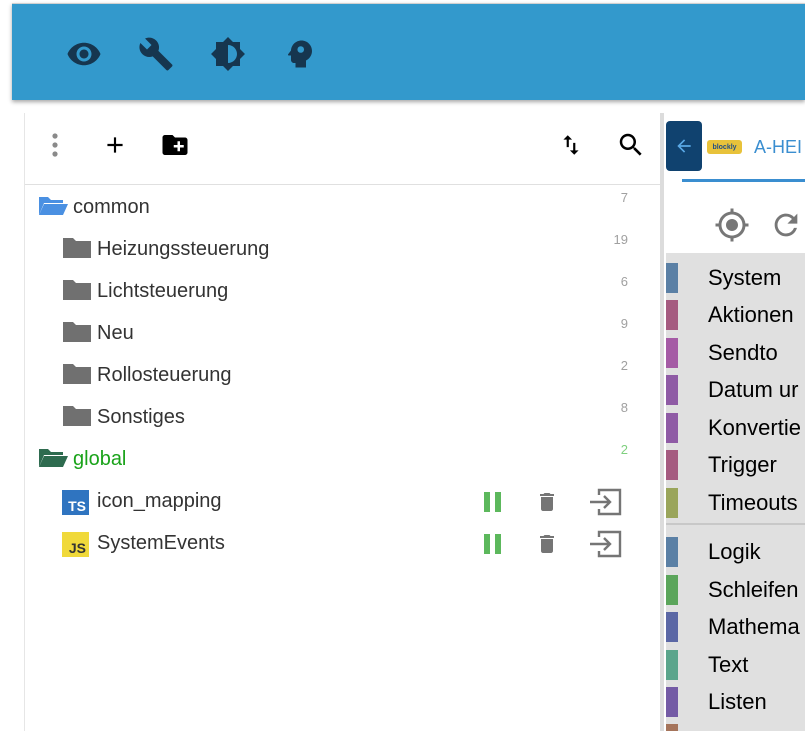 This screenshot has height=731, width=805. What do you see at coordinates (343, 333) in the screenshot?
I see `tree-folder-neu: Neu 9` at bounding box center [343, 333].